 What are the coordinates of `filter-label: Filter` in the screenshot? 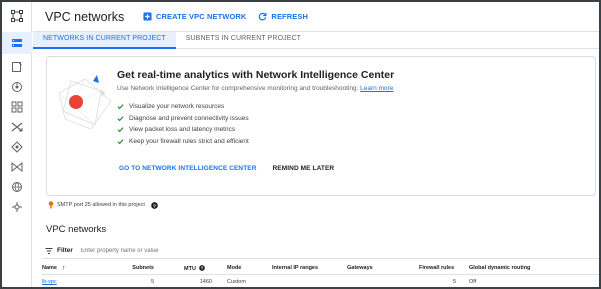 It's located at (65, 250).